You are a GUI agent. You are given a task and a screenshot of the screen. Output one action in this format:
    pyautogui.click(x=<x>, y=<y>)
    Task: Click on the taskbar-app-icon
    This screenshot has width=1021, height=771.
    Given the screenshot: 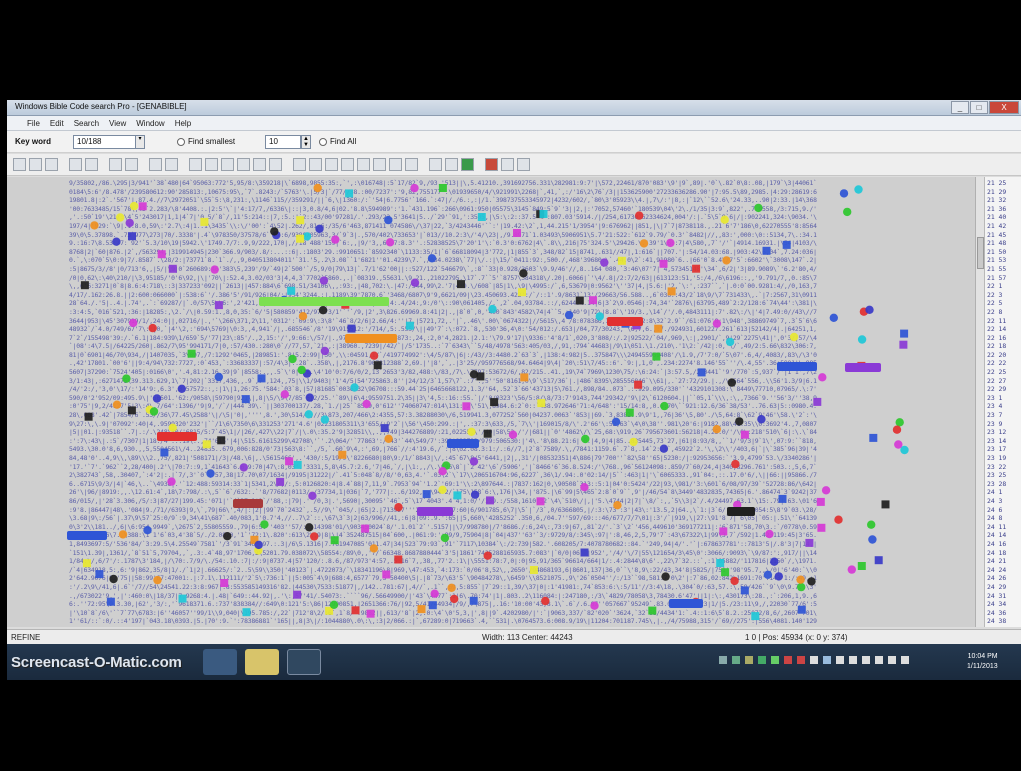 What is the action you would take?
    pyautogui.click(x=220, y=662)
    